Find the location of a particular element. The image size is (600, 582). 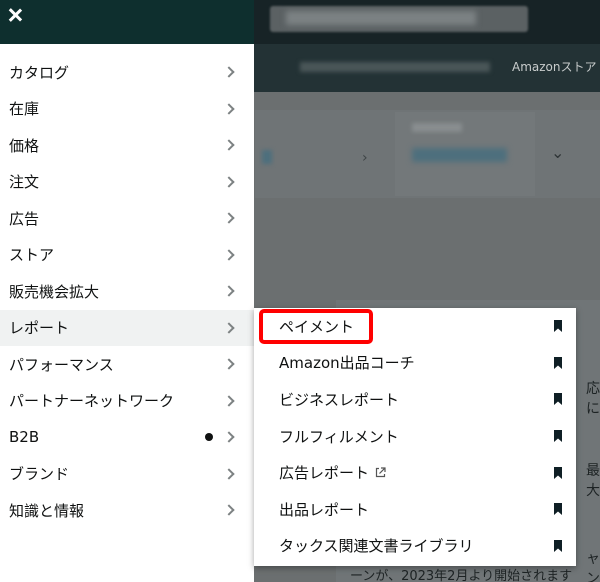

menu-item-label: 販売機会拡大 is located at coordinates (54, 291).